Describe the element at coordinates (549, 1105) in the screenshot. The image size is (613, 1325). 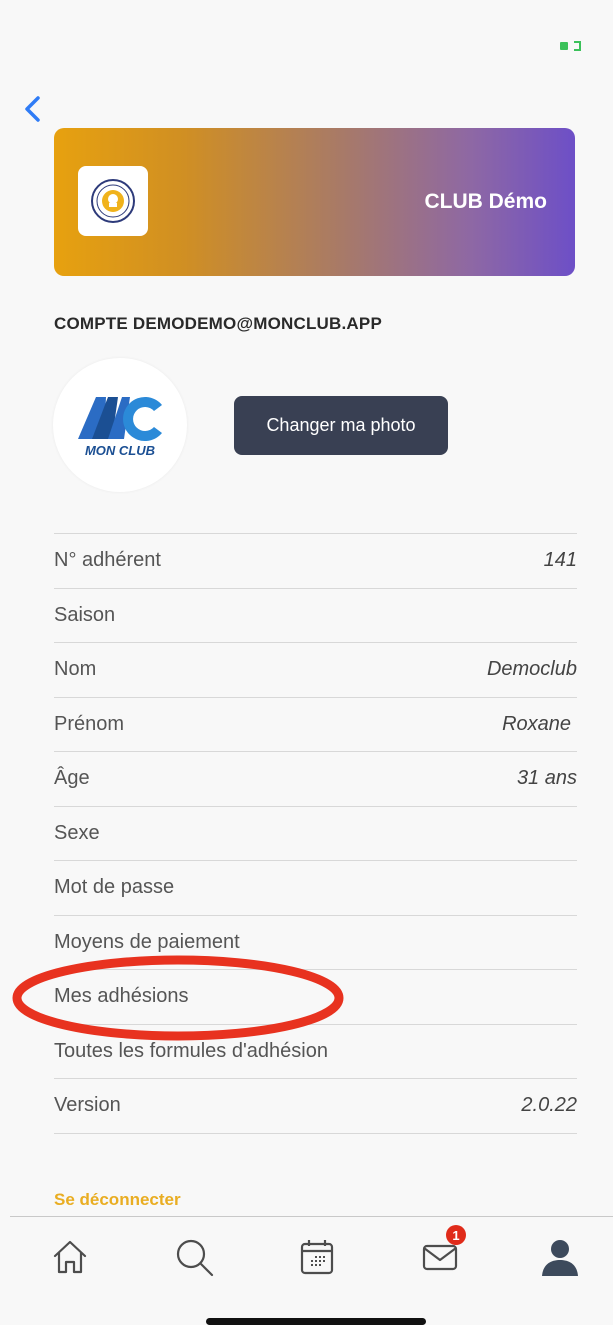
I see `row-value: 2.0.22` at that location.